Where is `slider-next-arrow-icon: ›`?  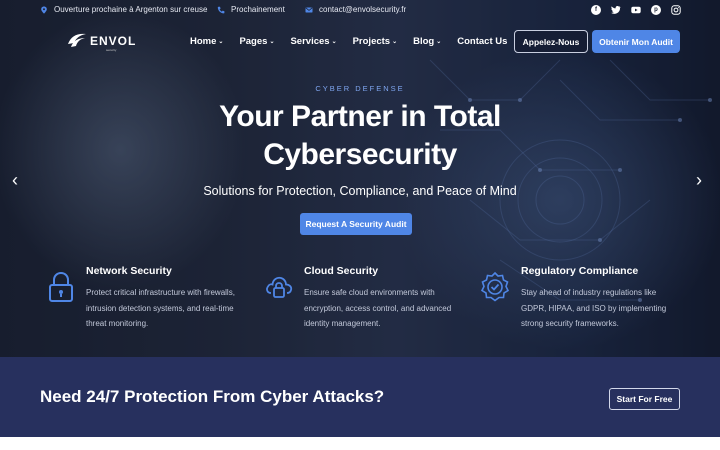
slider-next-arrow-icon: › is located at coordinates (699, 180).